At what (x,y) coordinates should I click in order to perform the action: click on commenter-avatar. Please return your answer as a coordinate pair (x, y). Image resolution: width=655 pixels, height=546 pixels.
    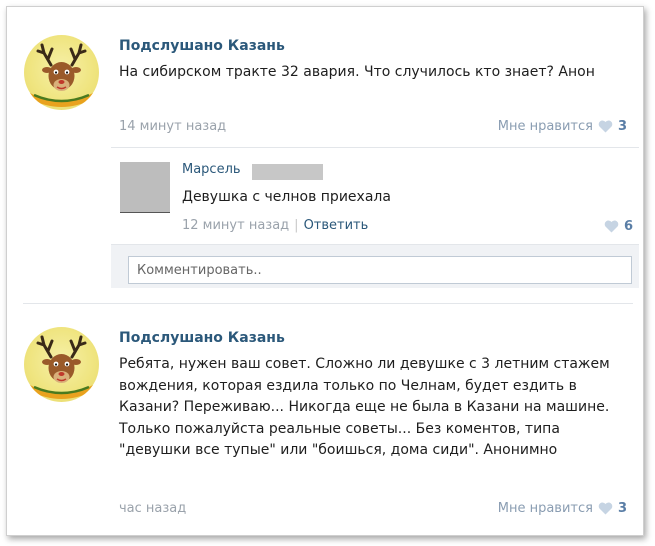
    Looking at the image, I should click on (145, 187).